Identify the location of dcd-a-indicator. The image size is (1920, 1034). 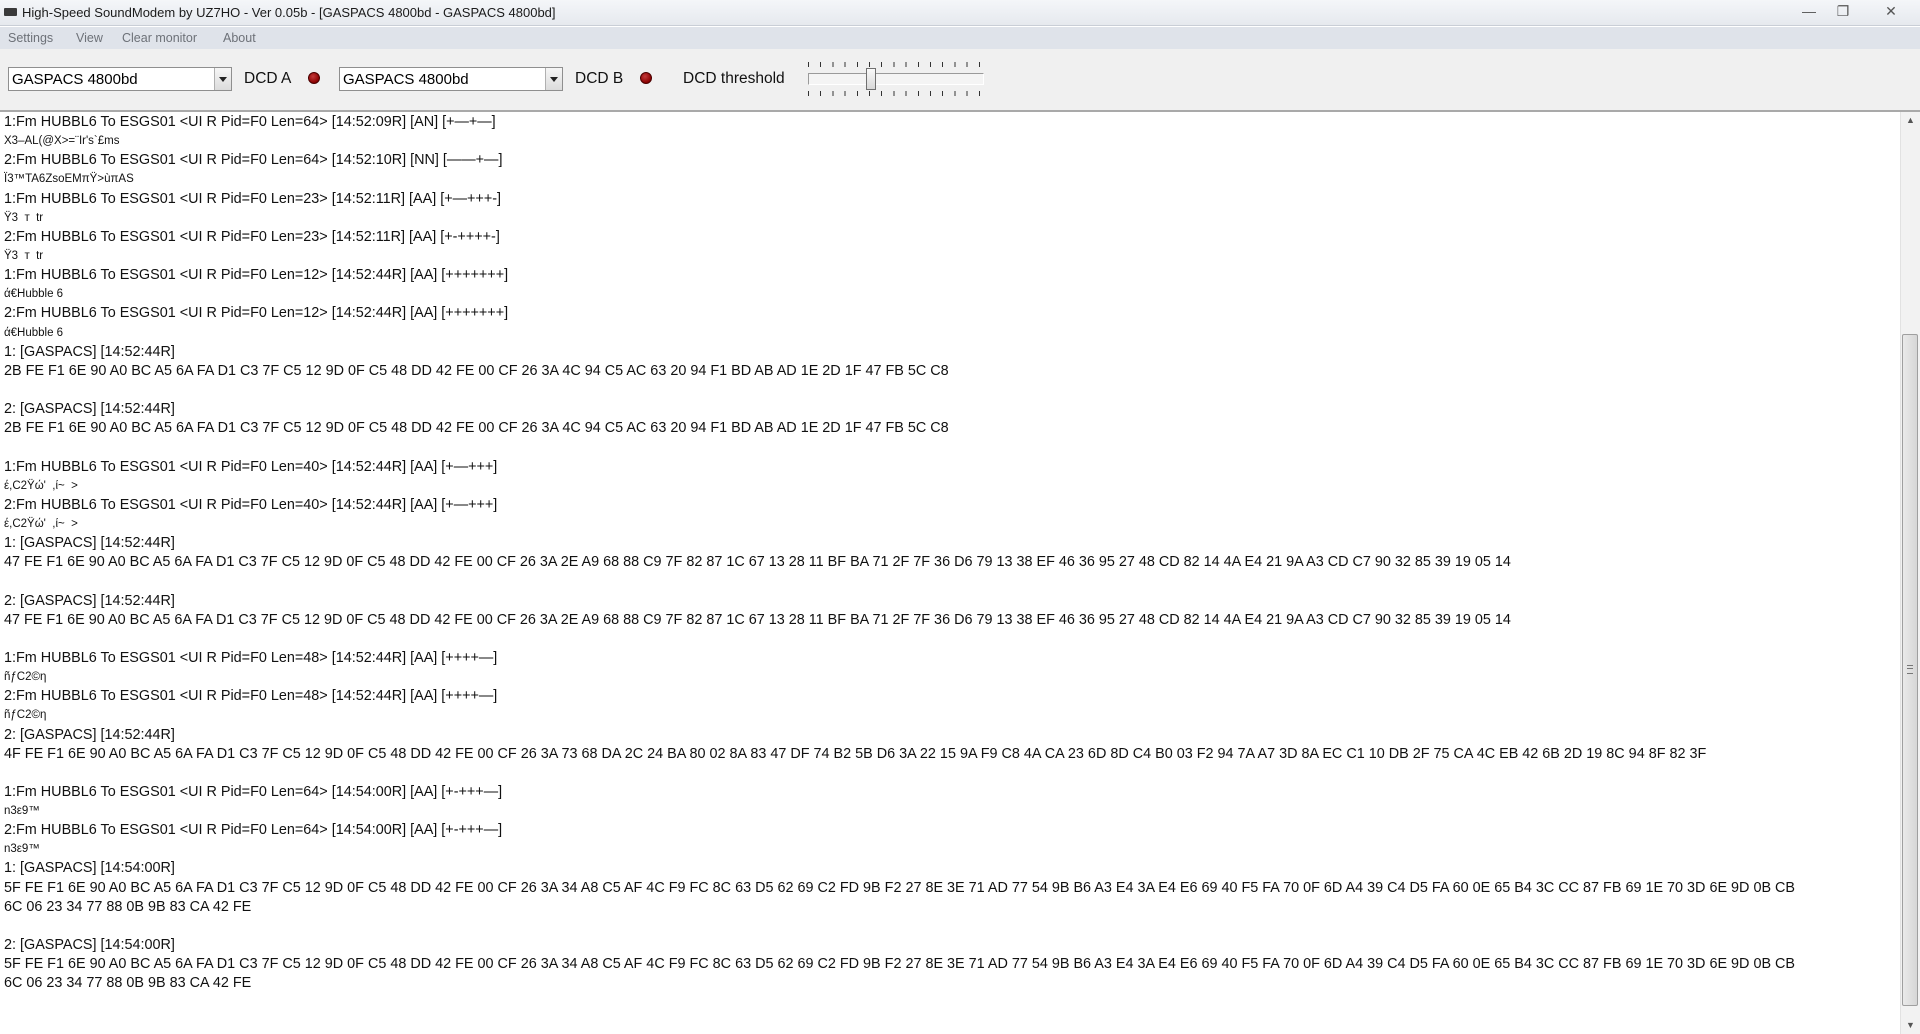
(314, 78).